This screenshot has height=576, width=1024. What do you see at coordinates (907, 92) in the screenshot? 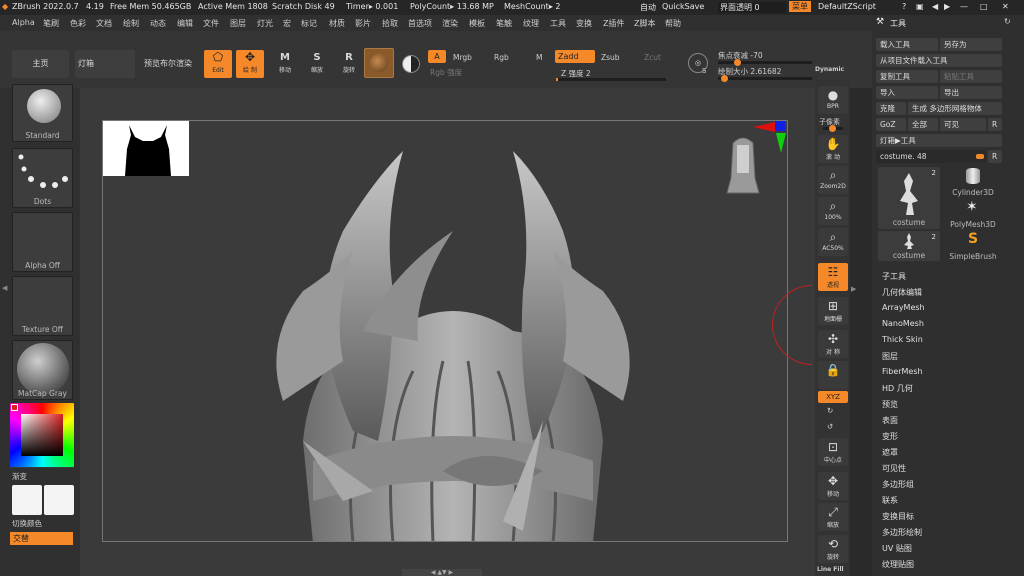
I see `import-button: 导入` at bounding box center [907, 92].